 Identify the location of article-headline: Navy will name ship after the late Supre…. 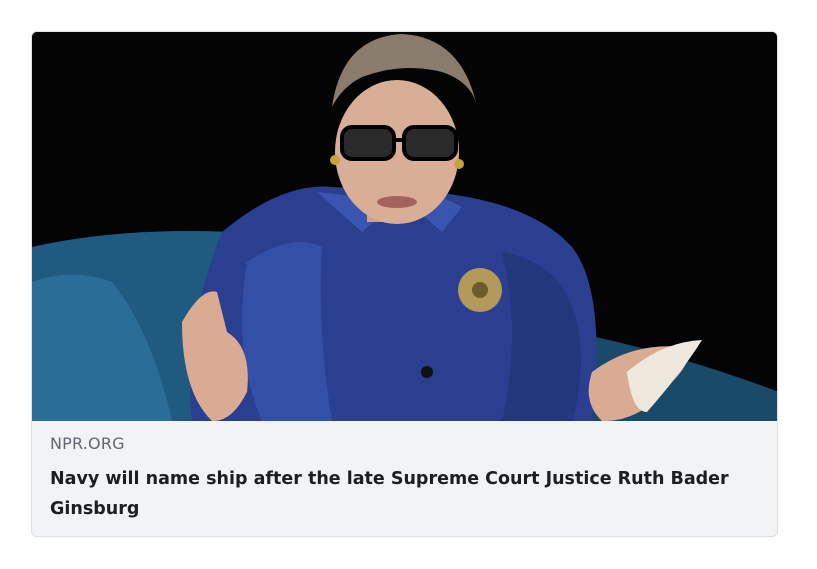
(404, 494).